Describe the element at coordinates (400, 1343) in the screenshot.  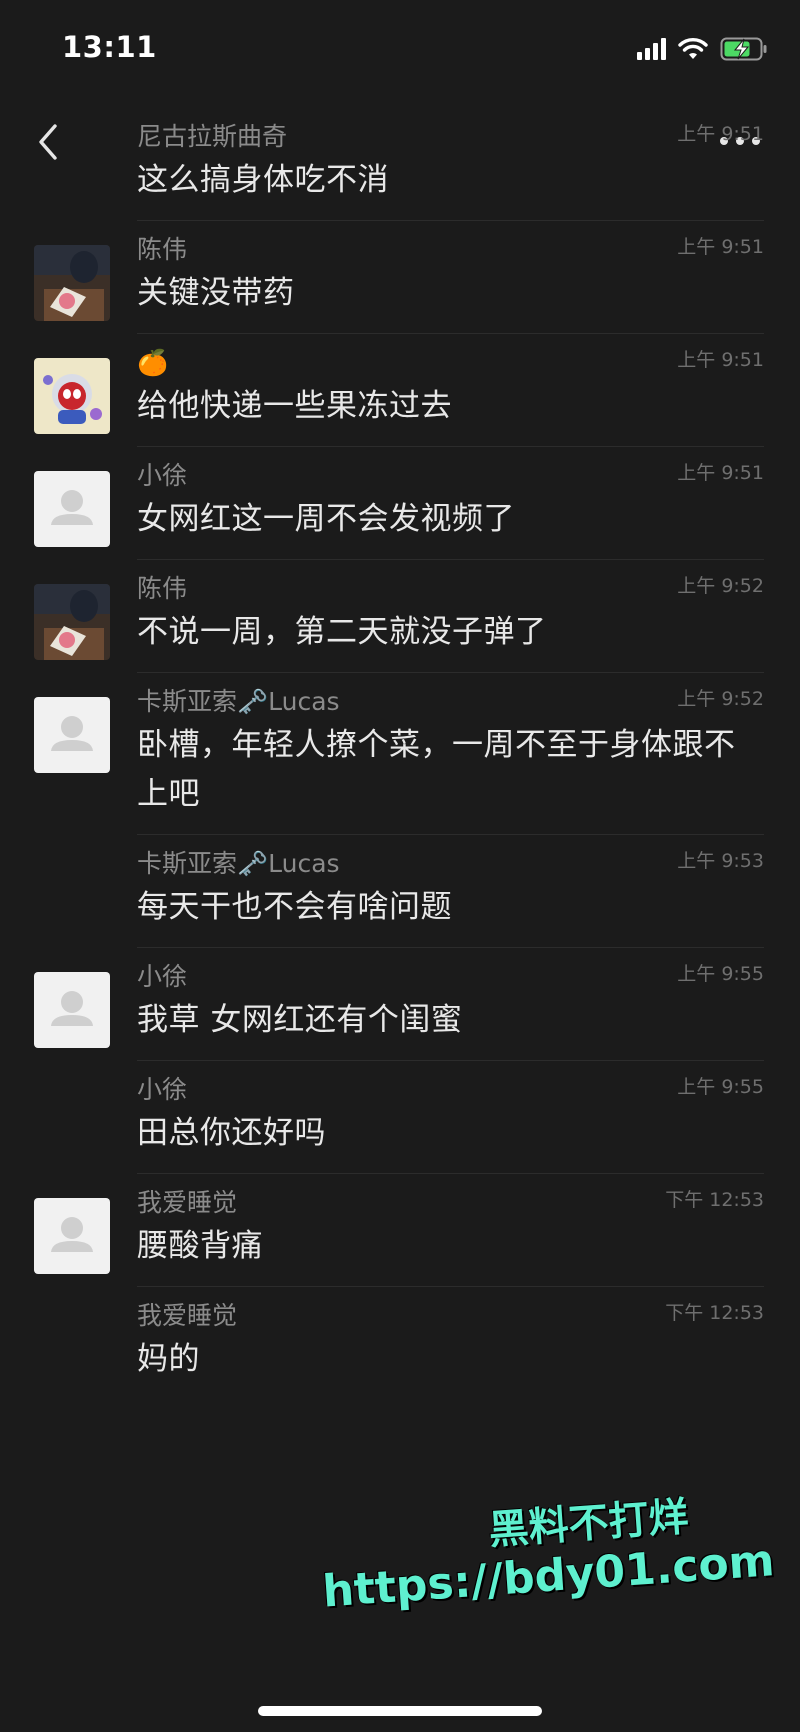
I see `message-item: 我爱睡觉 下午 12:53 妈的` at that location.